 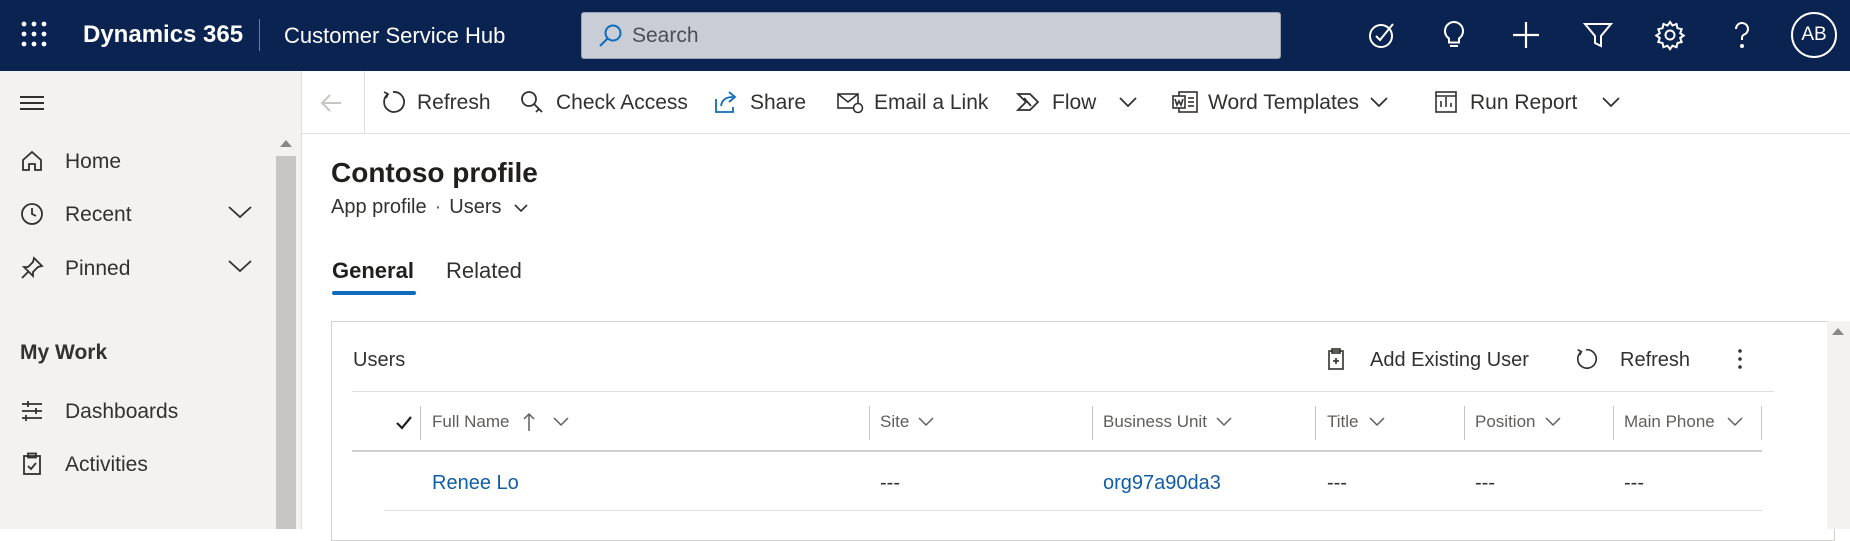 What do you see at coordinates (622, 102) in the screenshot?
I see `check-access-label: Check Access` at bounding box center [622, 102].